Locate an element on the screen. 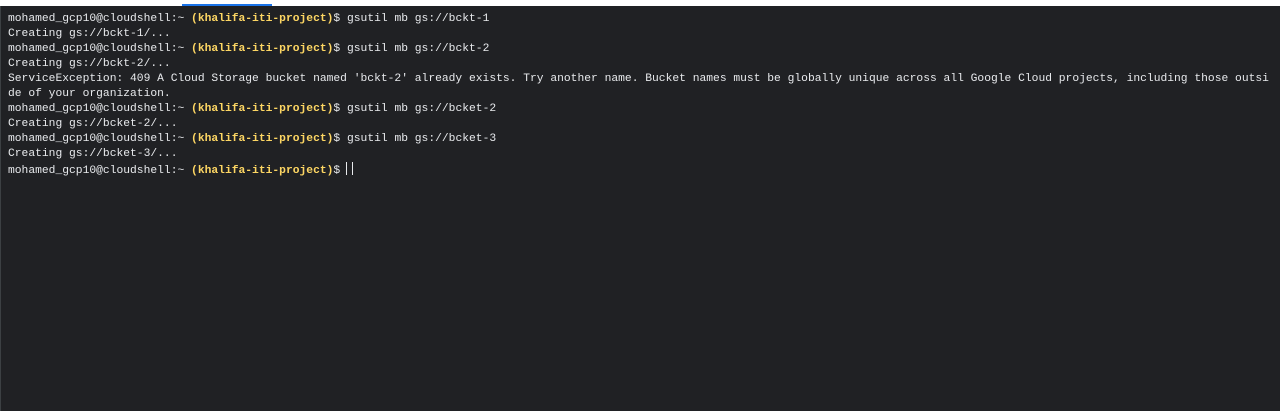  command-text: gsutil mb gs://bcket-3 is located at coordinates (421, 139).